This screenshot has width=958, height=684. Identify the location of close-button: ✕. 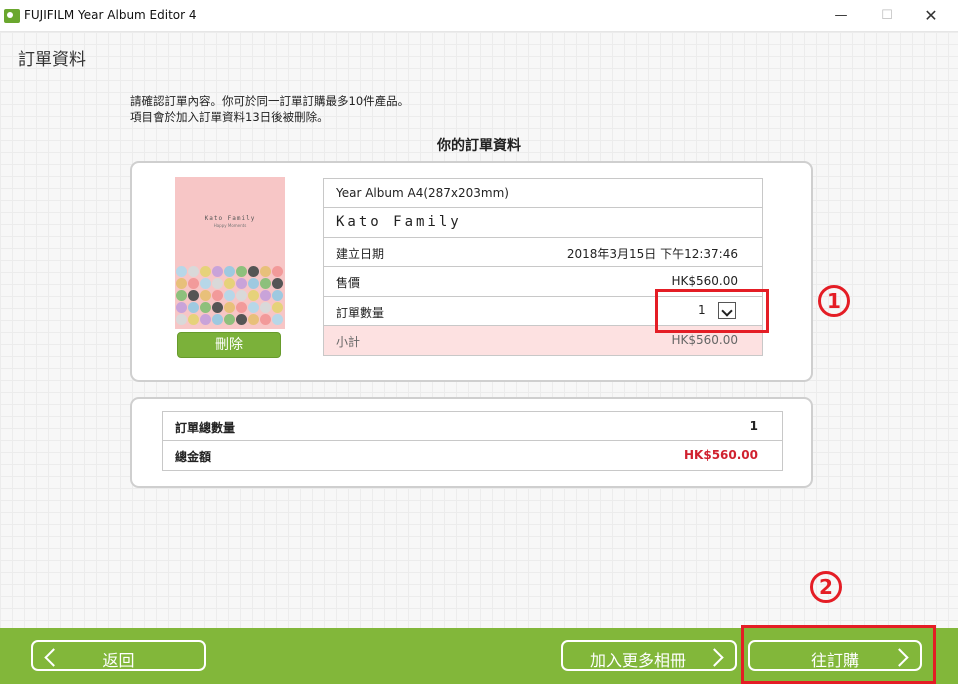
(931, 16).